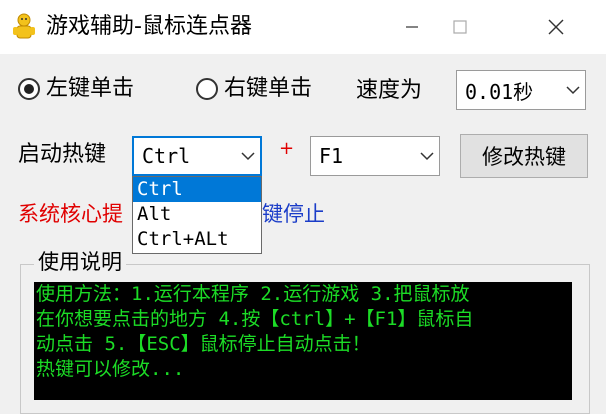 The height and width of the screenshot is (414, 606). I want to click on left-click-radio-option: 左键单击, so click(76, 89).